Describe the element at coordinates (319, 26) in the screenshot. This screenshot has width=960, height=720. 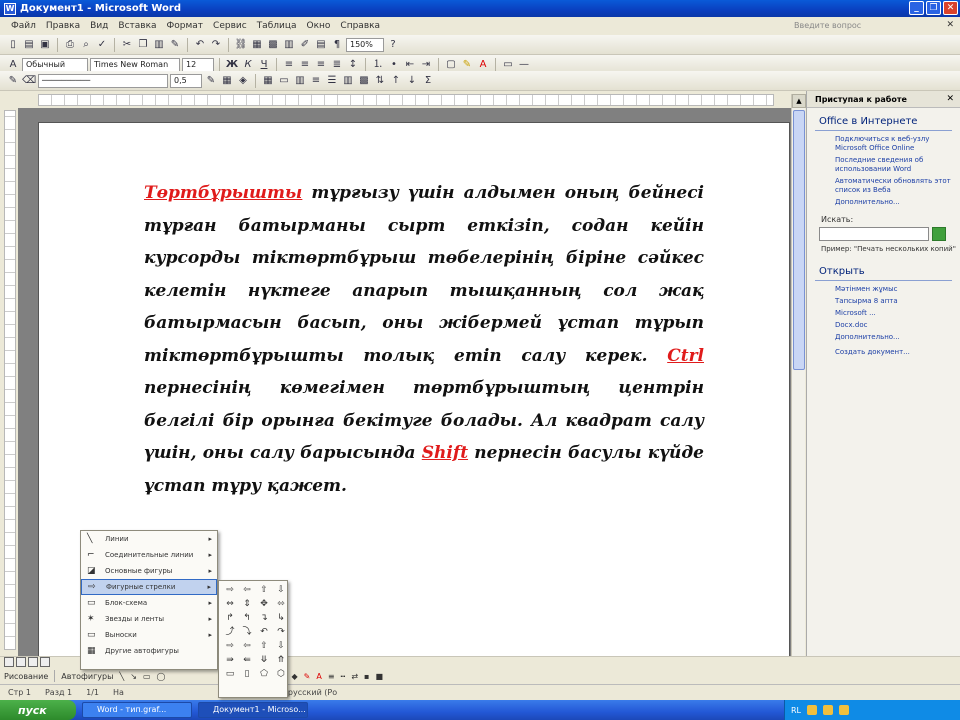
I see `menu-window: Окно` at that location.